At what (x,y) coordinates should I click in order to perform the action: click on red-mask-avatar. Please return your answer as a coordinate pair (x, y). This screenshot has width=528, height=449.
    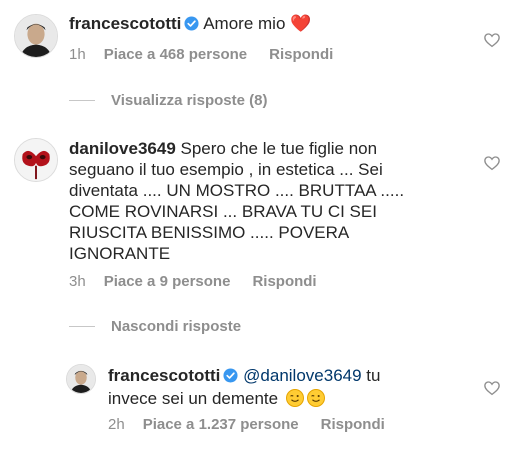
    Looking at the image, I should click on (36, 160).